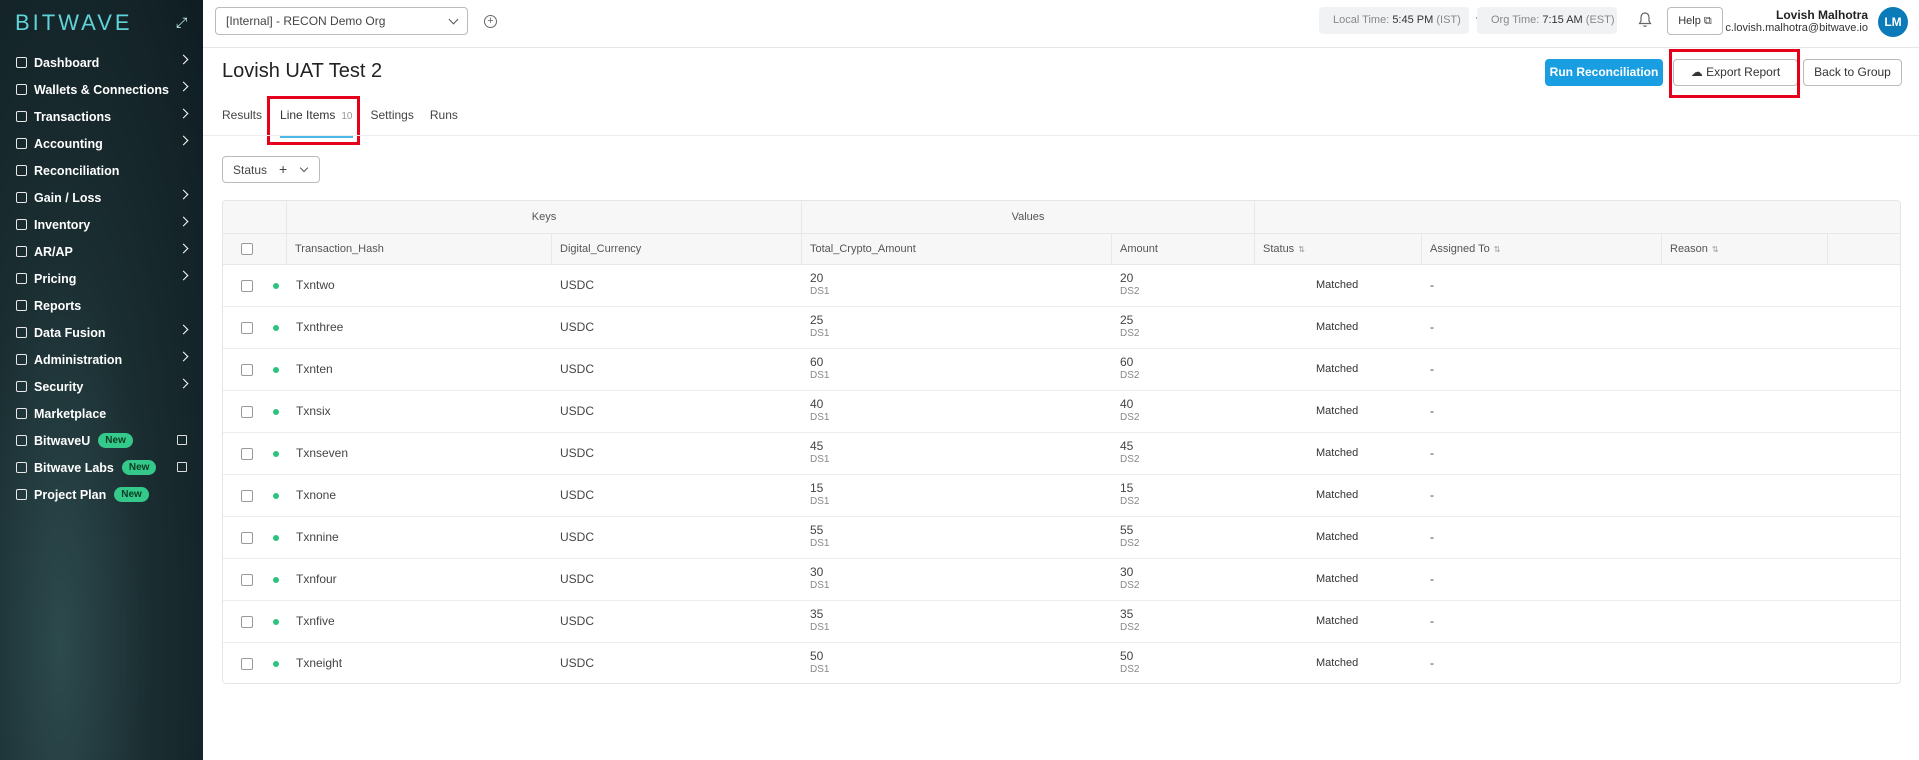  What do you see at coordinates (101, 251) in the screenshot?
I see `sidebar-item-ar-ap: AR/AP` at bounding box center [101, 251].